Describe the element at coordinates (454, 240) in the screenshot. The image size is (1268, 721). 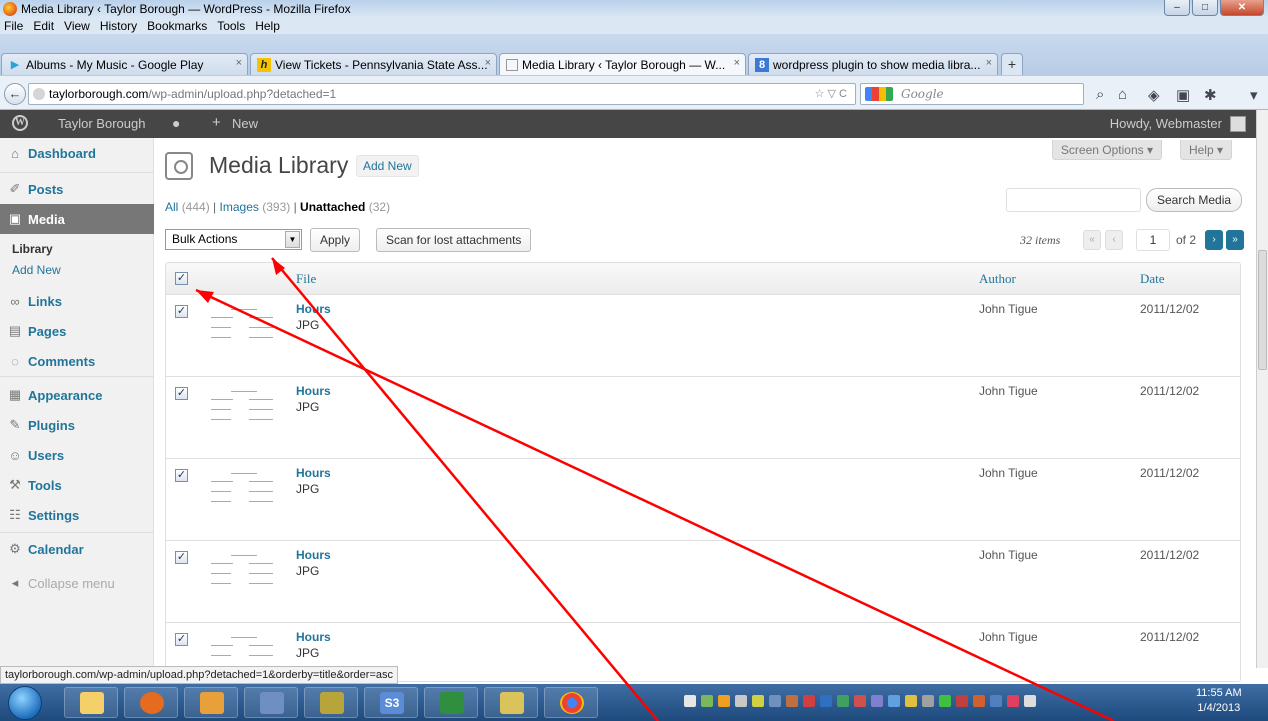
I see `scan-lost-attachments-button: Scan for lost attachments` at that location.